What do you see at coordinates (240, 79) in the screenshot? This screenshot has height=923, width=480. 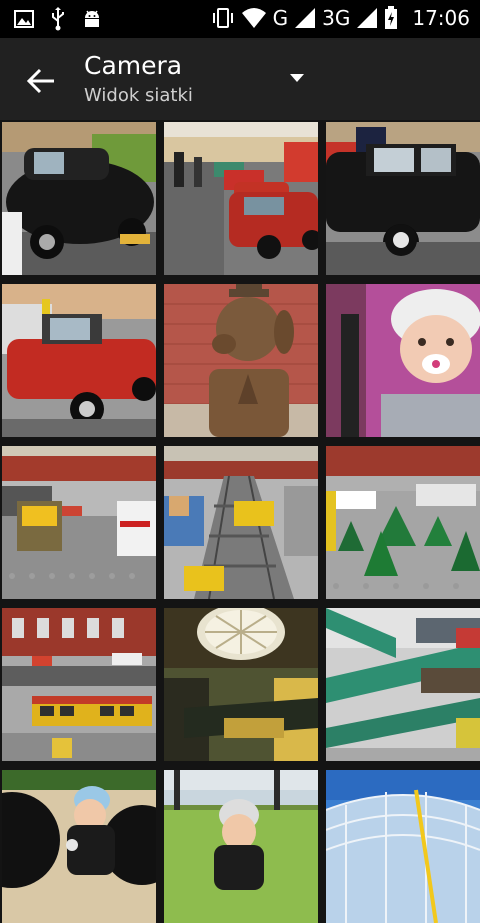 I see `app-bar: Camera Widok siatki` at bounding box center [240, 79].